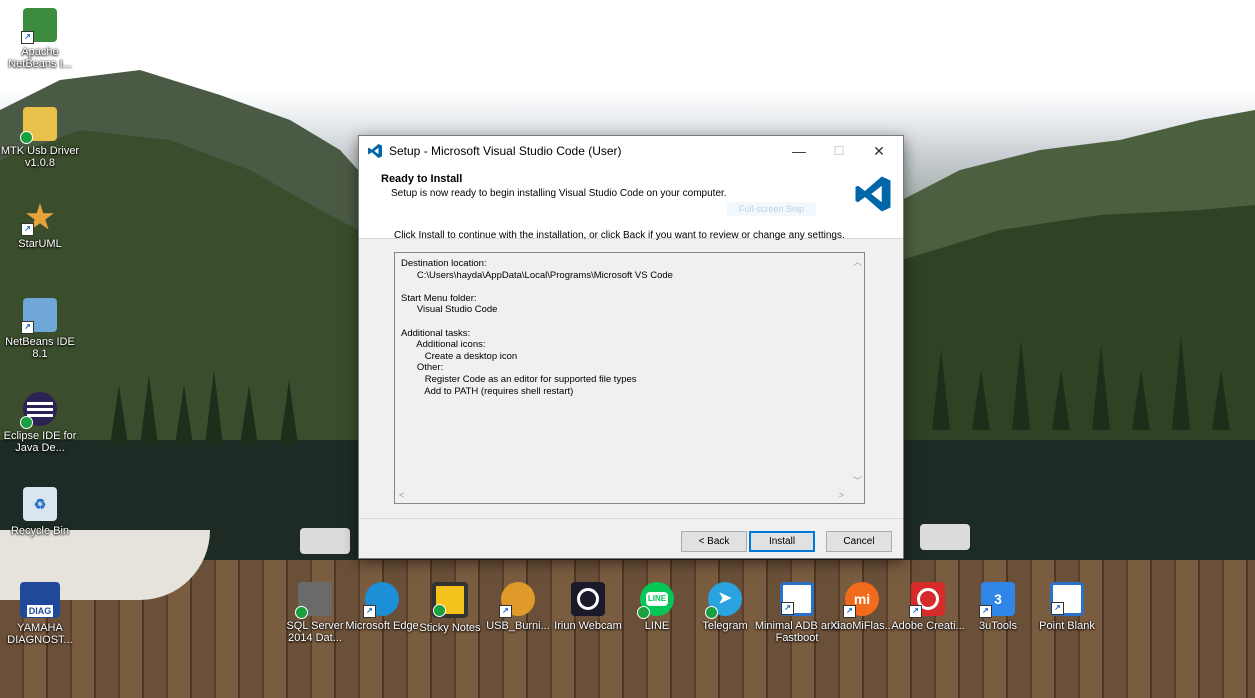  What do you see at coordinates (422, 179) in the screenshot?
I see `page-heading: Ready to Install` at bounding box center [422, 179].